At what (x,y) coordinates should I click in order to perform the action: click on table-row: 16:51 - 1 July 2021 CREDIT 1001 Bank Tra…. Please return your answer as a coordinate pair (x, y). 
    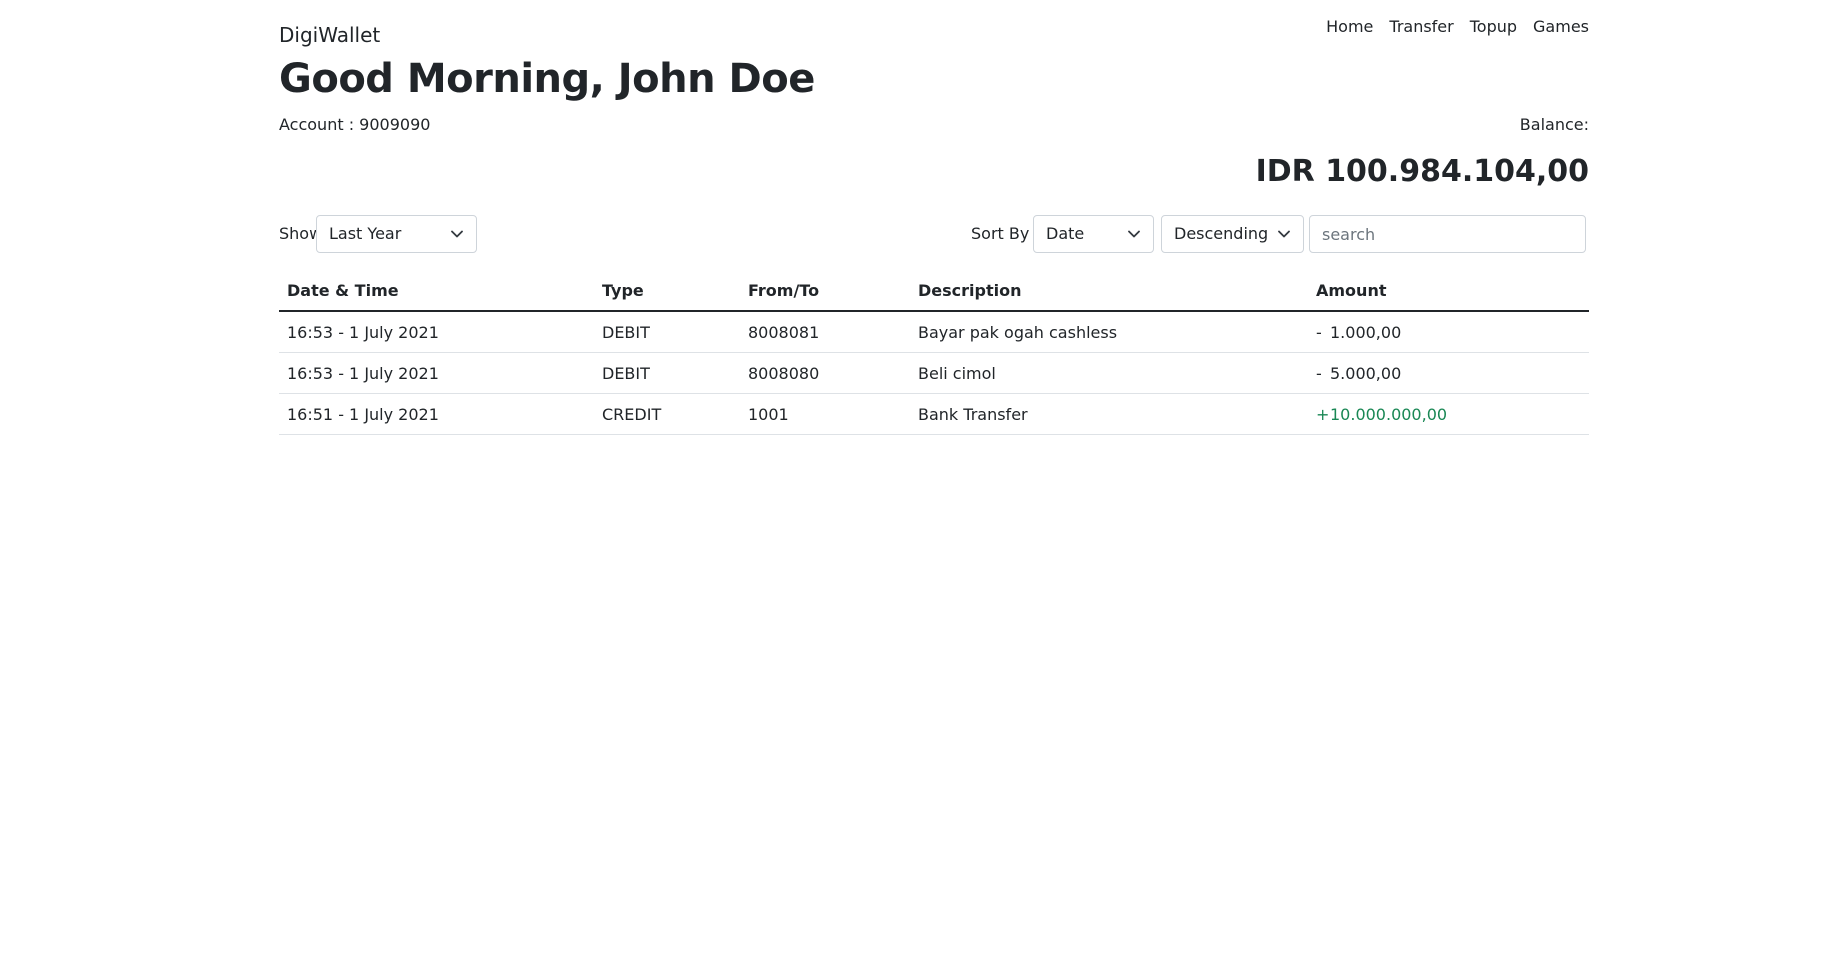
    Looking at the image, I should click on (934, 414).